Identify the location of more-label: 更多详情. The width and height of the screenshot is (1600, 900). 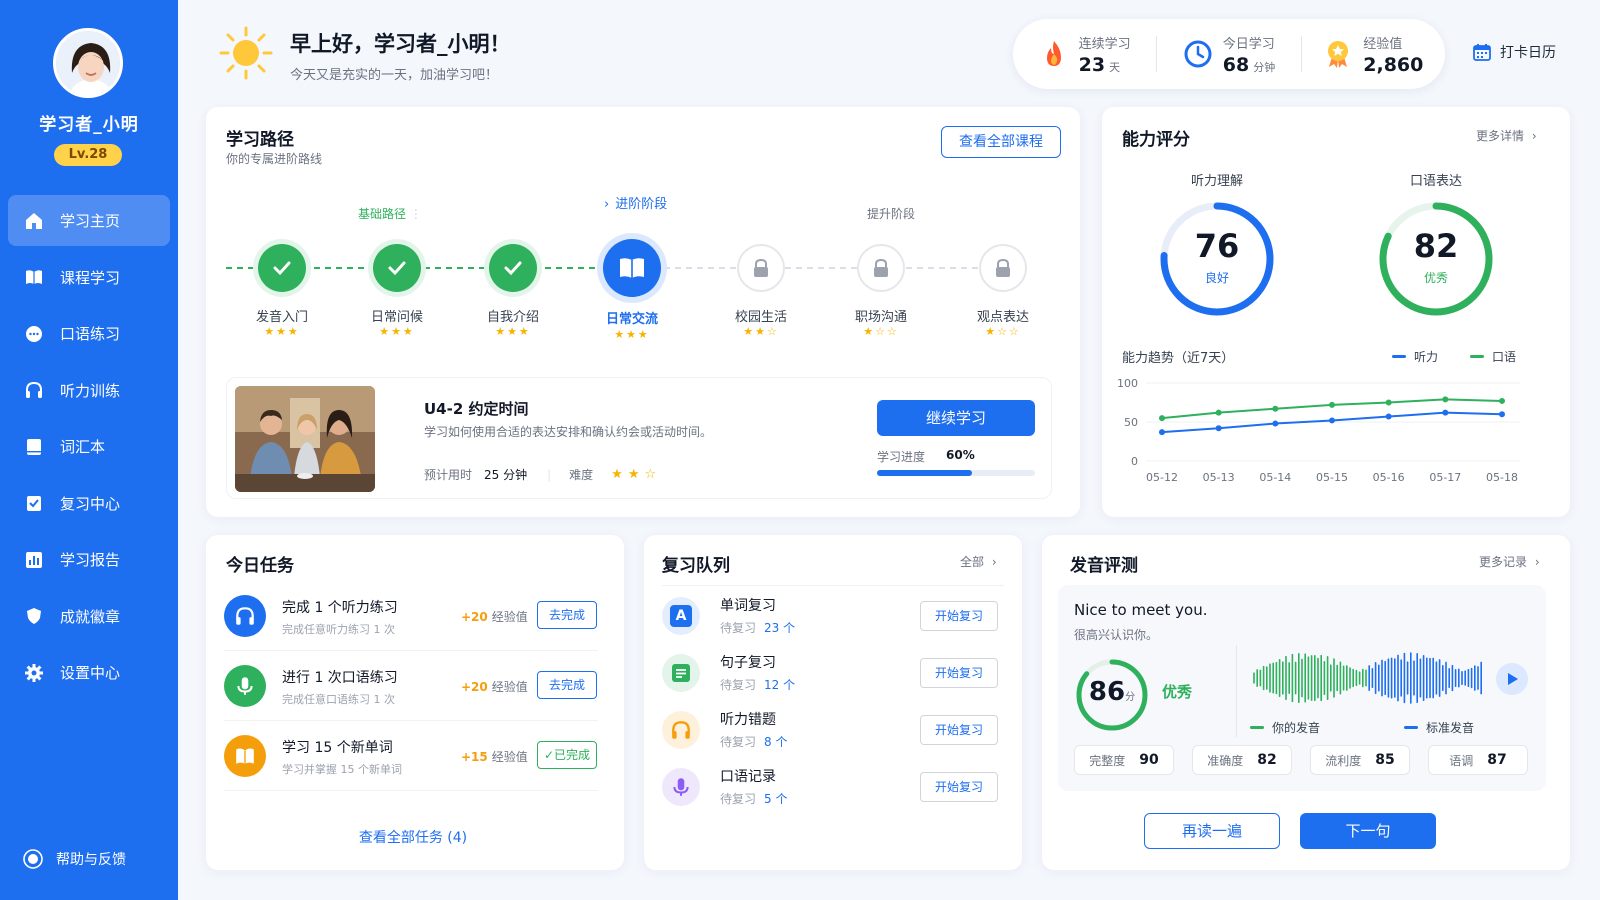
(1500, 136).